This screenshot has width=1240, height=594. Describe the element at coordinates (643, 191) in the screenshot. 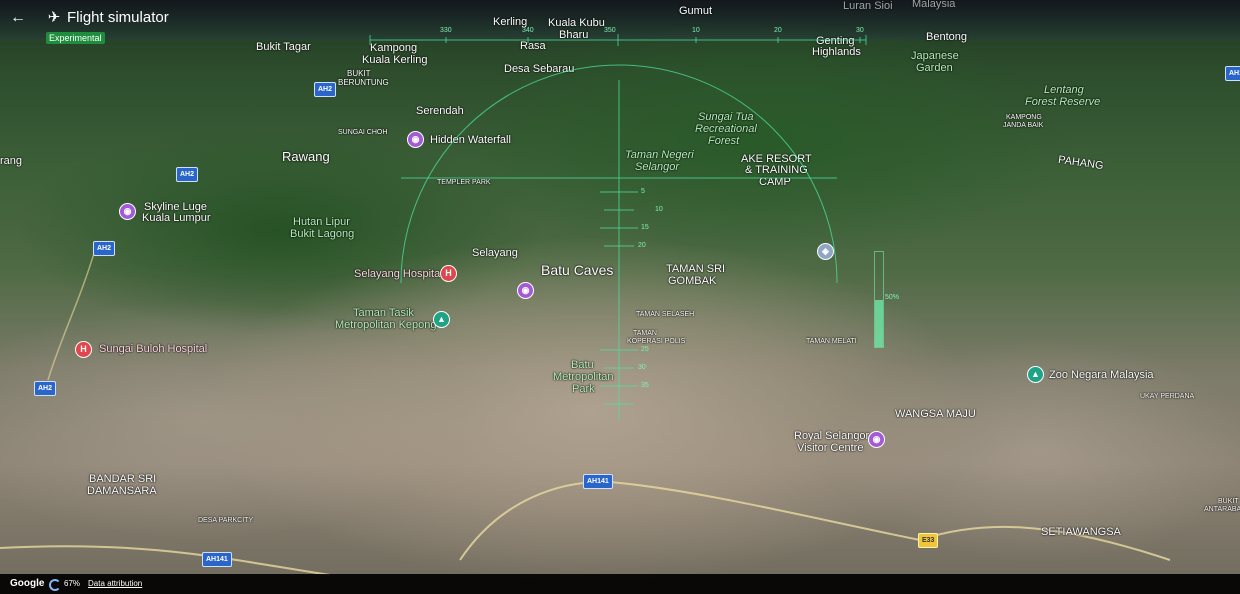

I see `pitch-label: 5` at that location.